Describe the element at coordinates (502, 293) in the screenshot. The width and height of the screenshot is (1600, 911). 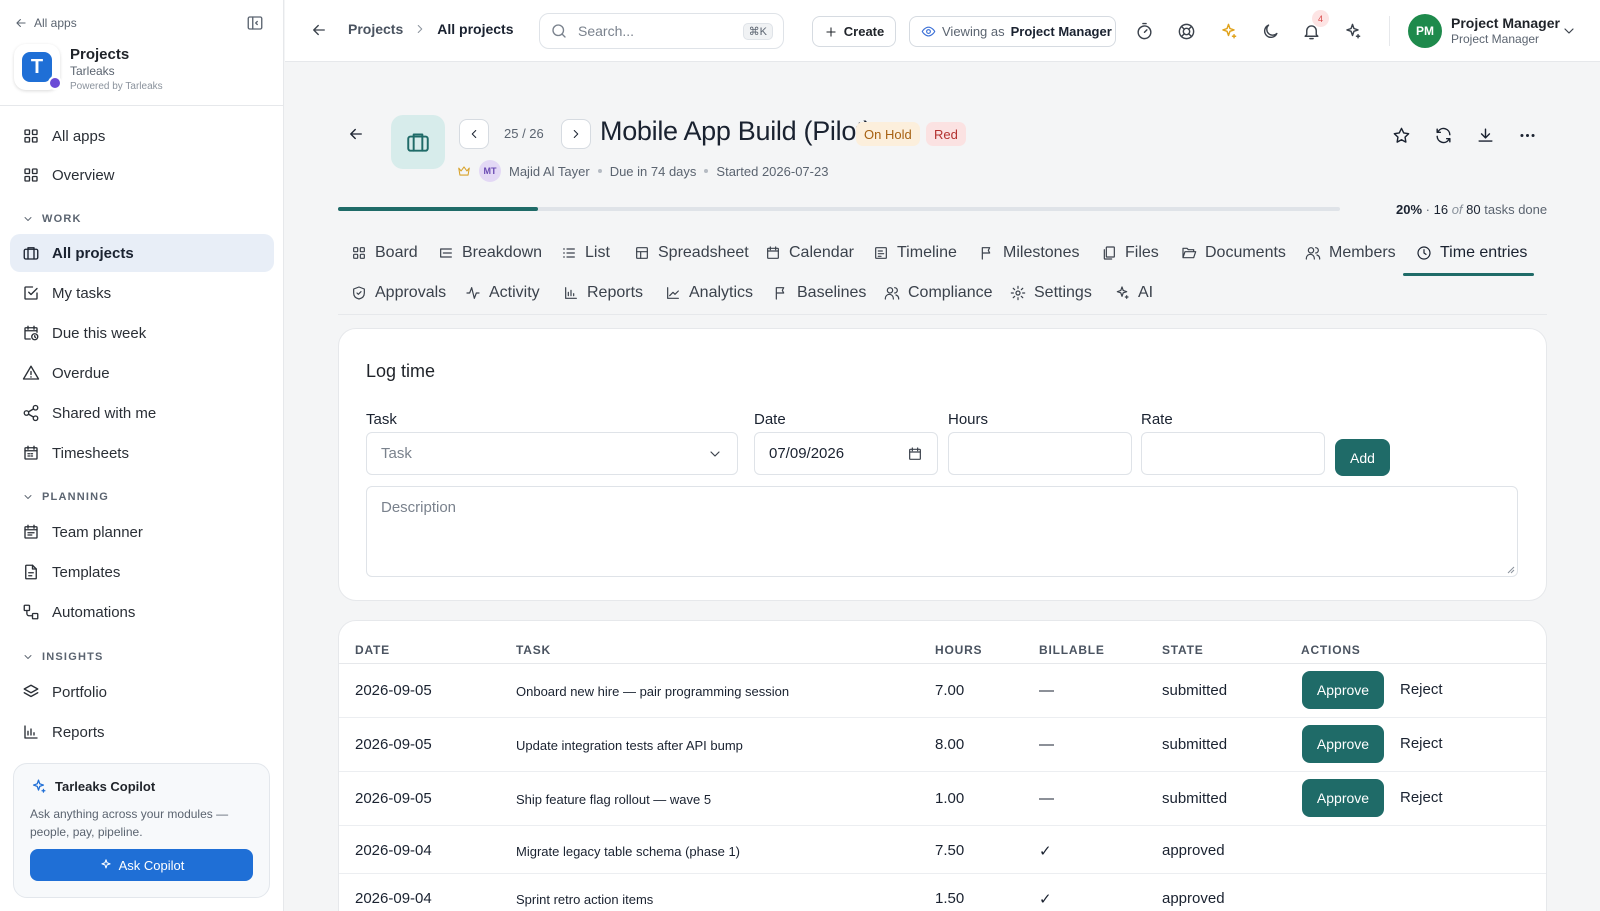
I see `tab-activity: Activity` at that location.